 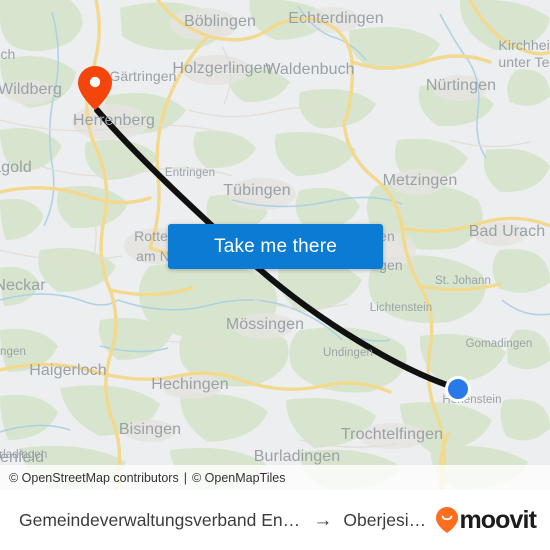 What do you see at coordinates (94, 478) in the screenshot?
I see `attribution-osm: © OpenStreetMap contributors` at bounding box center [94, 478].